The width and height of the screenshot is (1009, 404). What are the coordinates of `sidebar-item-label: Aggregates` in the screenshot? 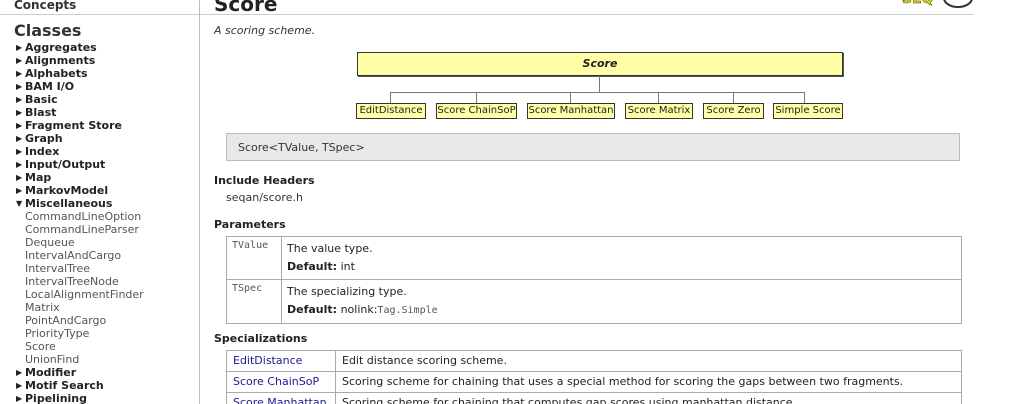 It's located at (61, 47).